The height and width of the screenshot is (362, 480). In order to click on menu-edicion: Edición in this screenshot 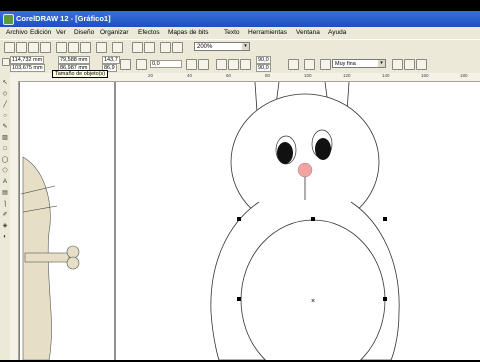, I will do `click(40, 32)`.